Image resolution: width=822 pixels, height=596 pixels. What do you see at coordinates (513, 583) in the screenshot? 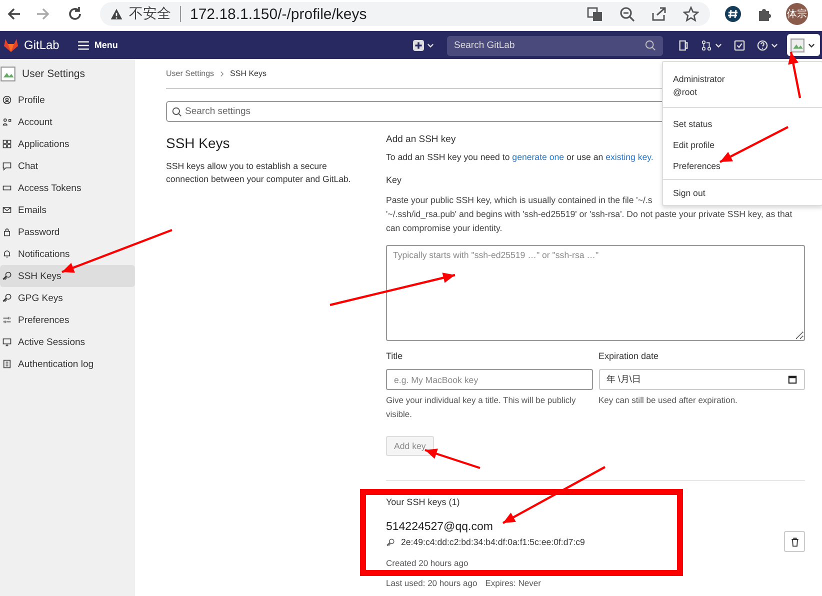
I see `expires-text: Expires: Never` at bounding box center [513, 583].